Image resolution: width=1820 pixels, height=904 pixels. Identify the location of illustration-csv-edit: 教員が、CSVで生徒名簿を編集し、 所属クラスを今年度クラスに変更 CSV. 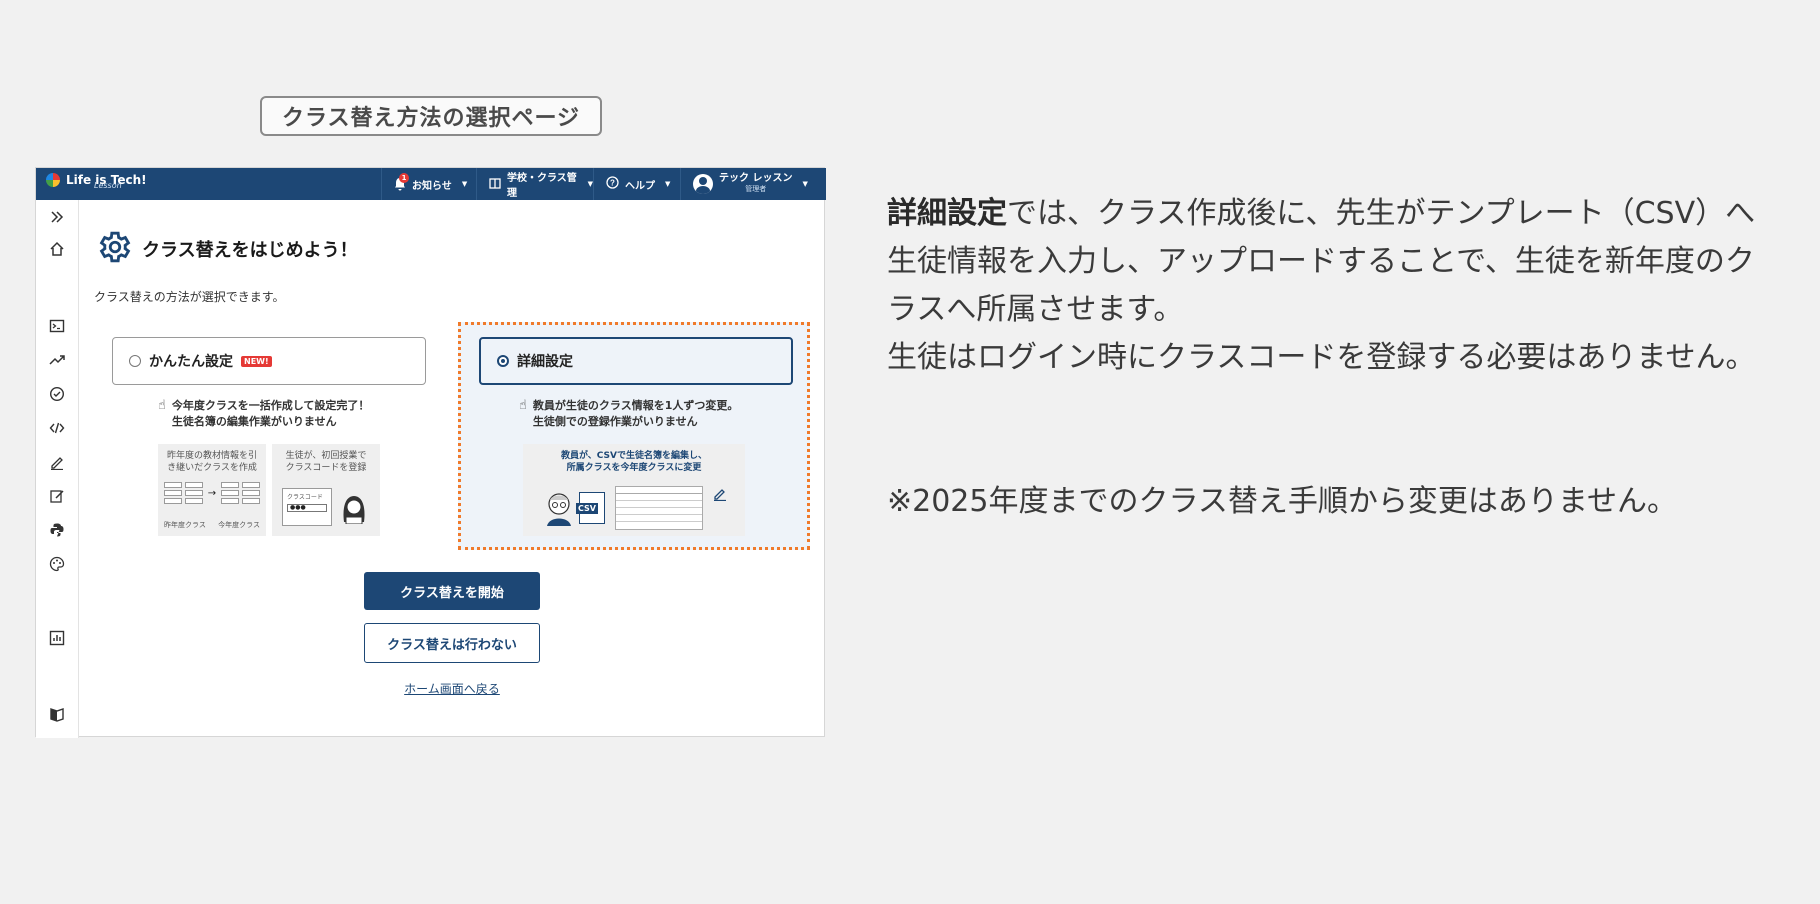
(634, 490).